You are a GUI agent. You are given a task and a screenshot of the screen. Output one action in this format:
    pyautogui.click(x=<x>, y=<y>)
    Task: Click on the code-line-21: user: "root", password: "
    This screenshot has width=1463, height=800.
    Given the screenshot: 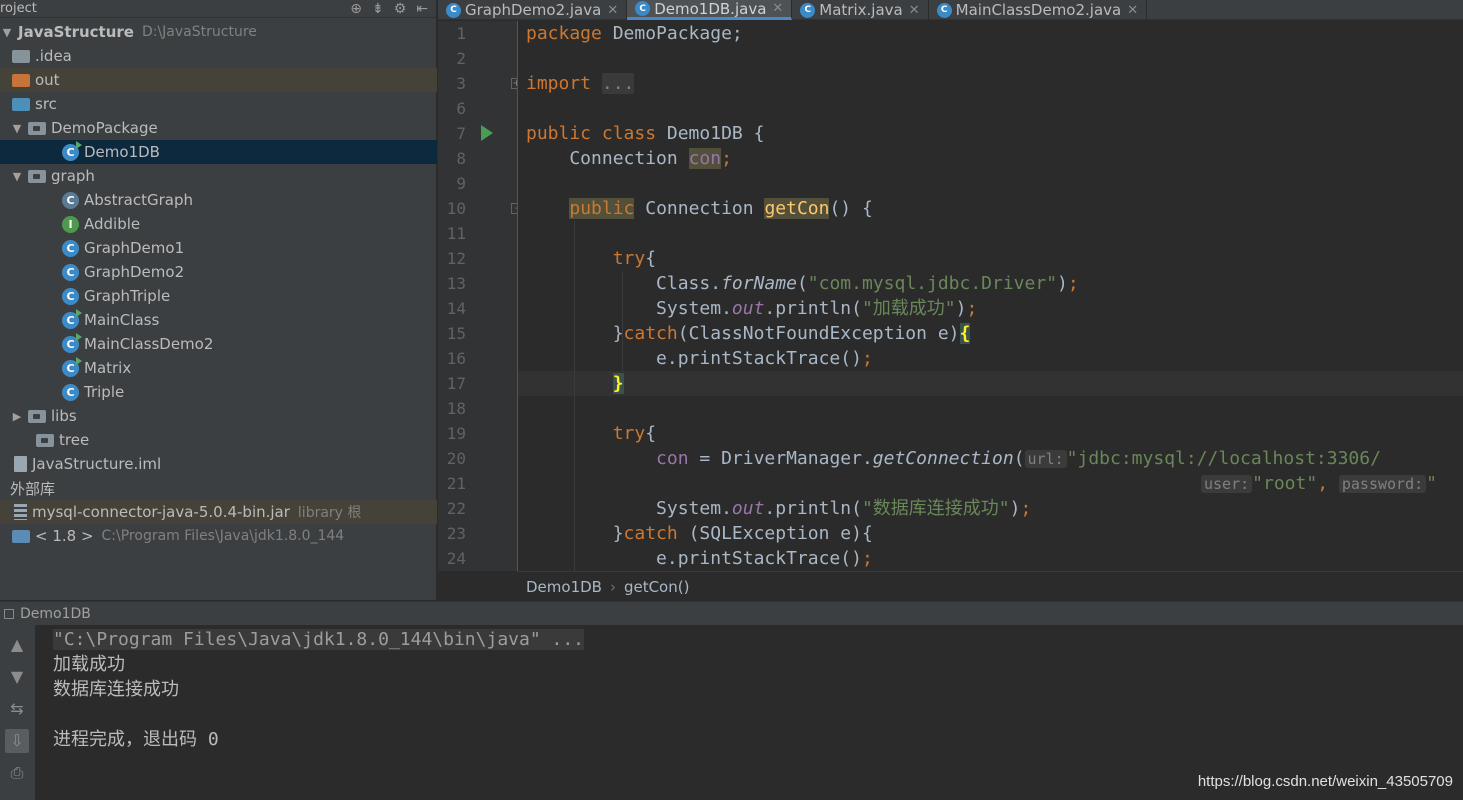 What is the action you would take?
    pyautogui.click(x=1319, y=483)
    